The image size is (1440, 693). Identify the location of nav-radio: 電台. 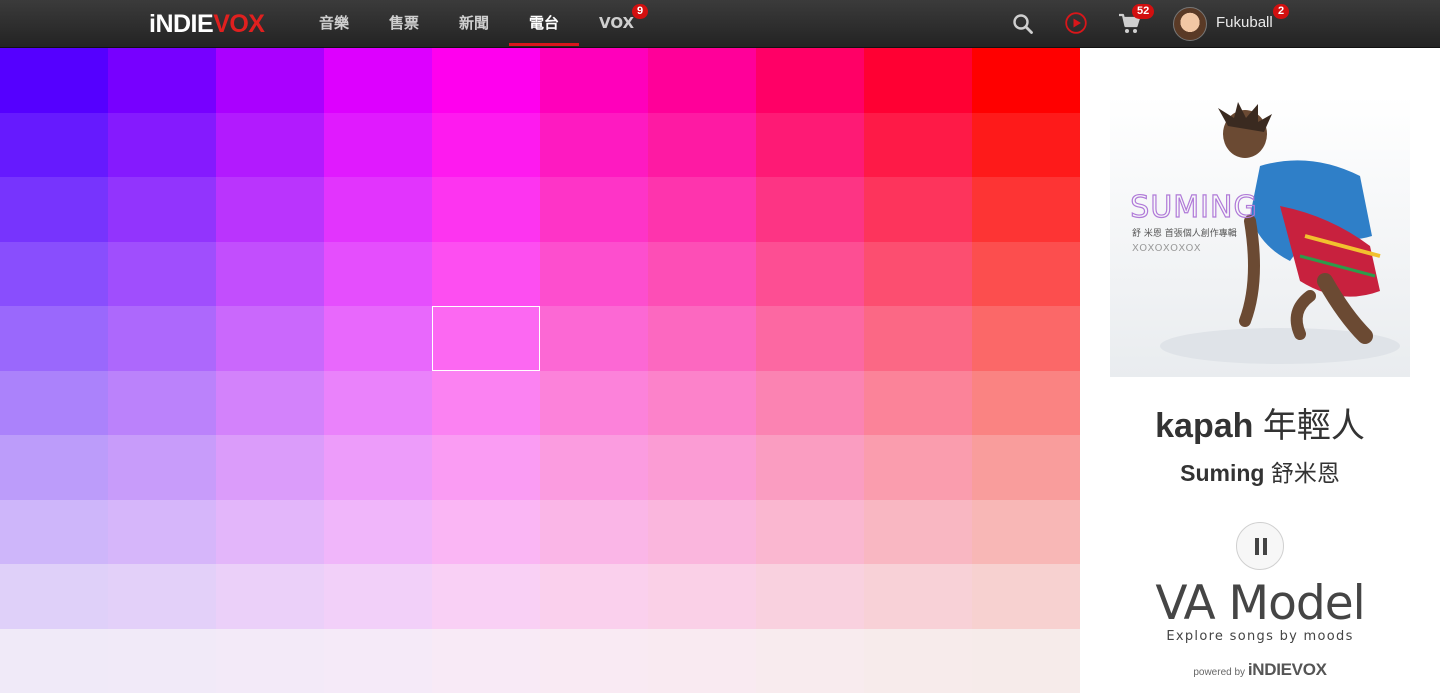
(544, 23).